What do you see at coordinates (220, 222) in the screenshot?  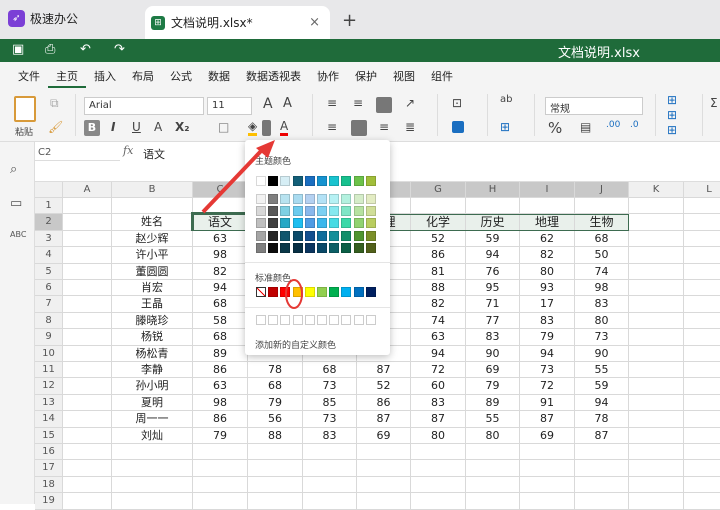 I see `header-cell: 语文` at bounding box center [220, 222].